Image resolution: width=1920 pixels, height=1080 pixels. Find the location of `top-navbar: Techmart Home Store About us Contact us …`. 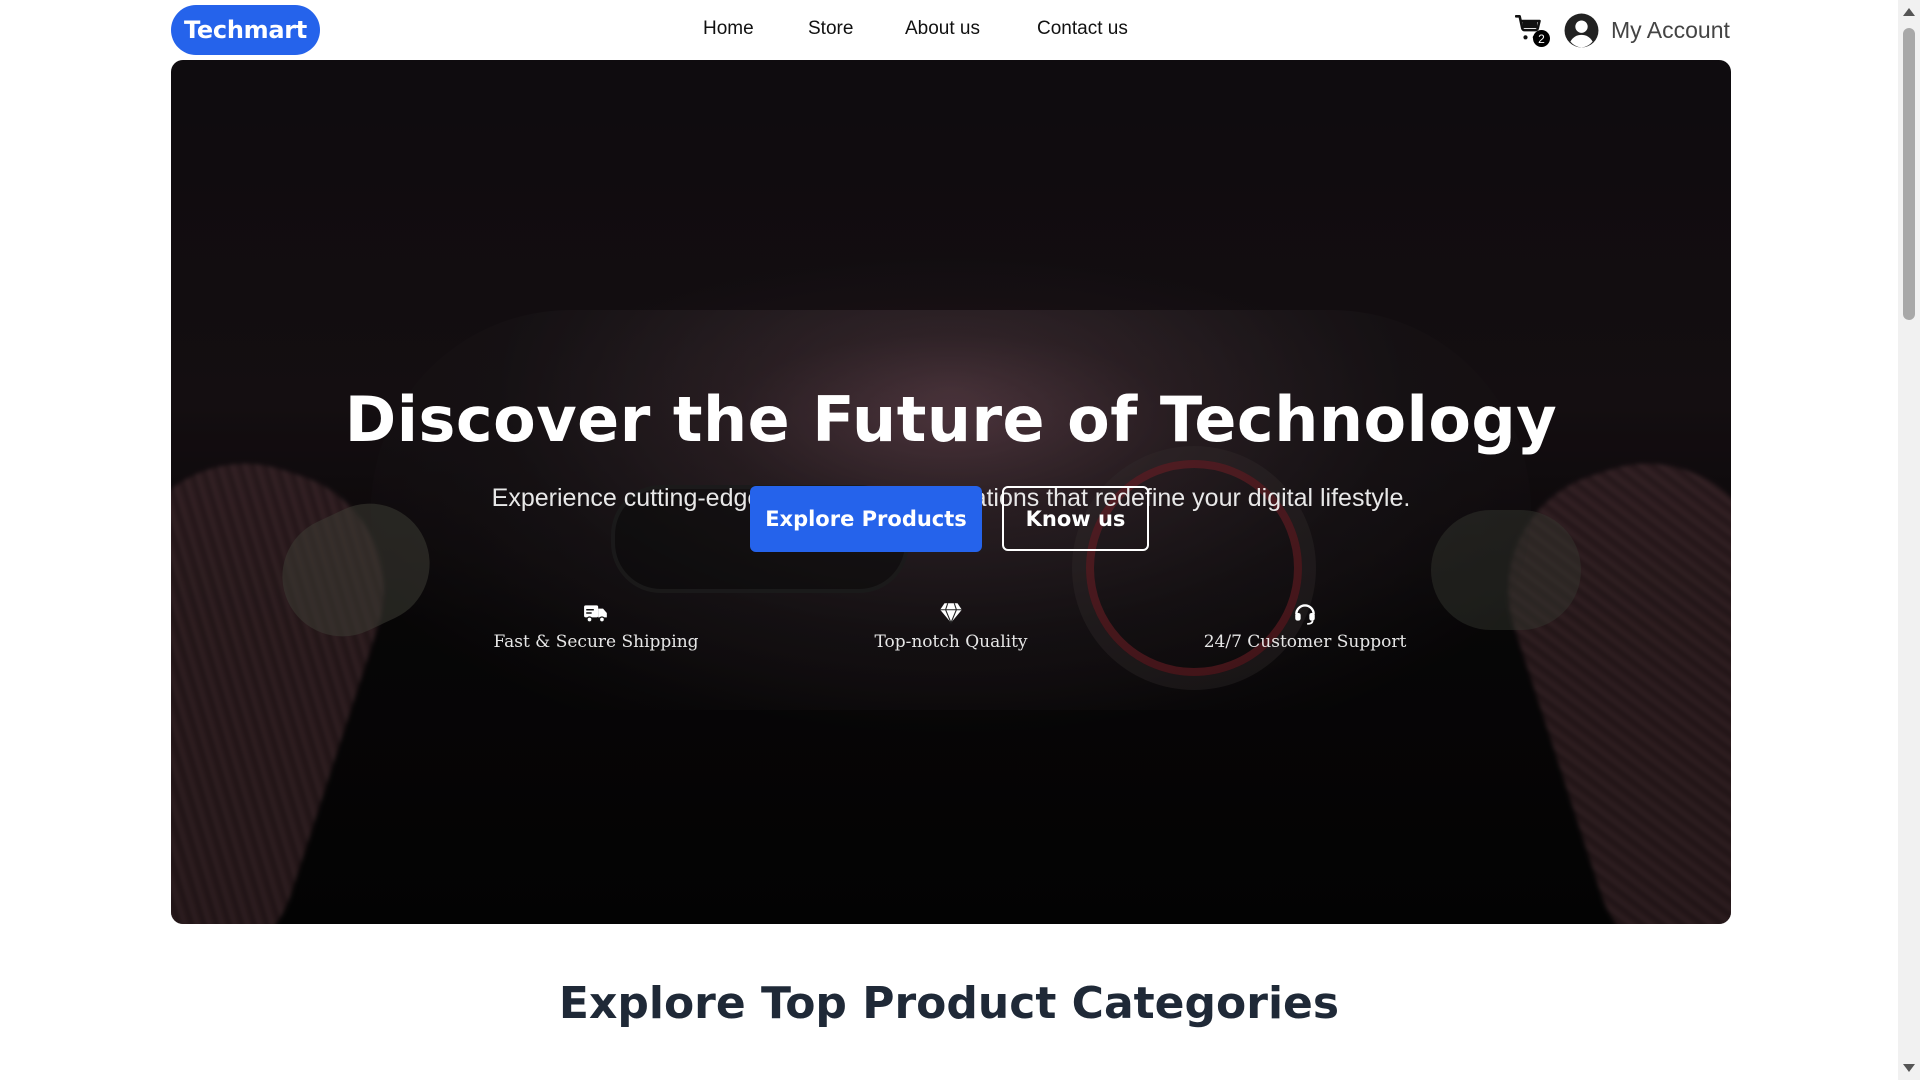

top-navbar: Techmart Home Store About us Contact us … is located at coordinates (949, 30).